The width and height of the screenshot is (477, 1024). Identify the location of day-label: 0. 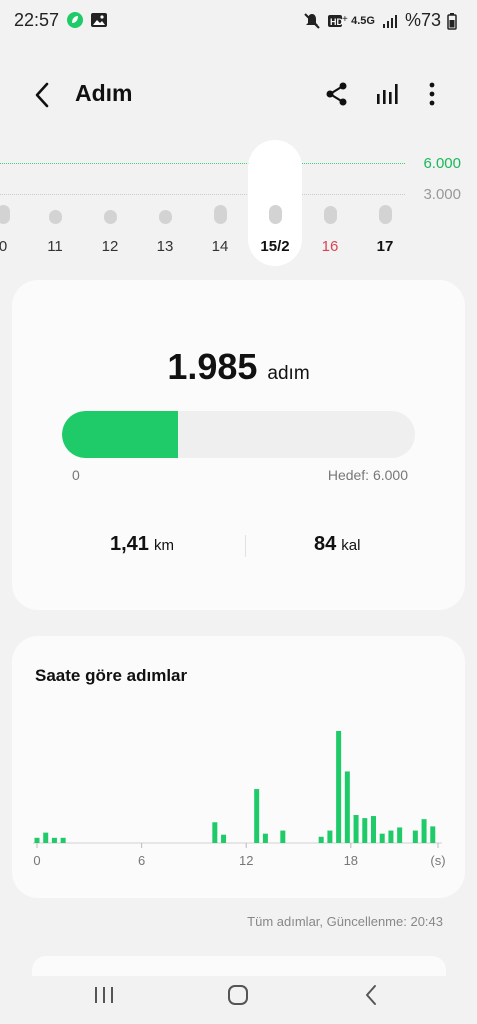
(9, 246).